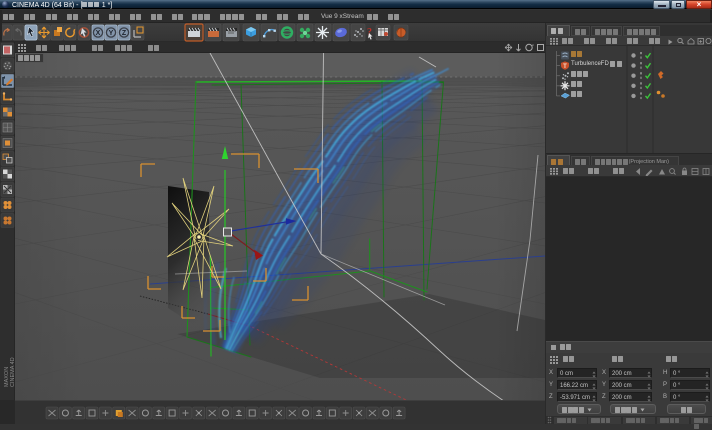 The height and width of the screenshot is (430, 712). What do you see at coordinates (124, 33) in the screenshot?
I see `svg-text: Z` at bounding box center [124, 33].